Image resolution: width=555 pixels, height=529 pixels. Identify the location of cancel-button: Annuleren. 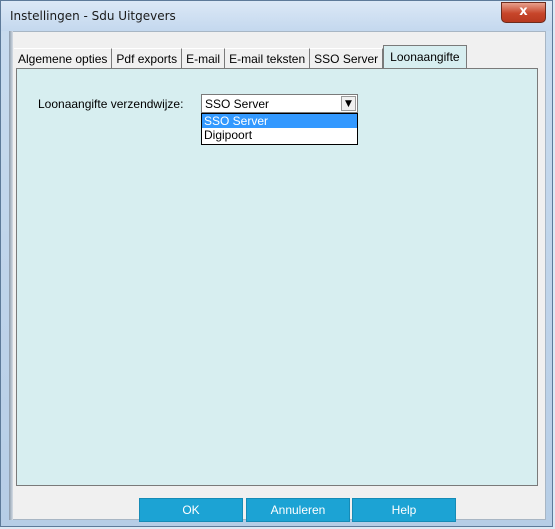
(298, 510).